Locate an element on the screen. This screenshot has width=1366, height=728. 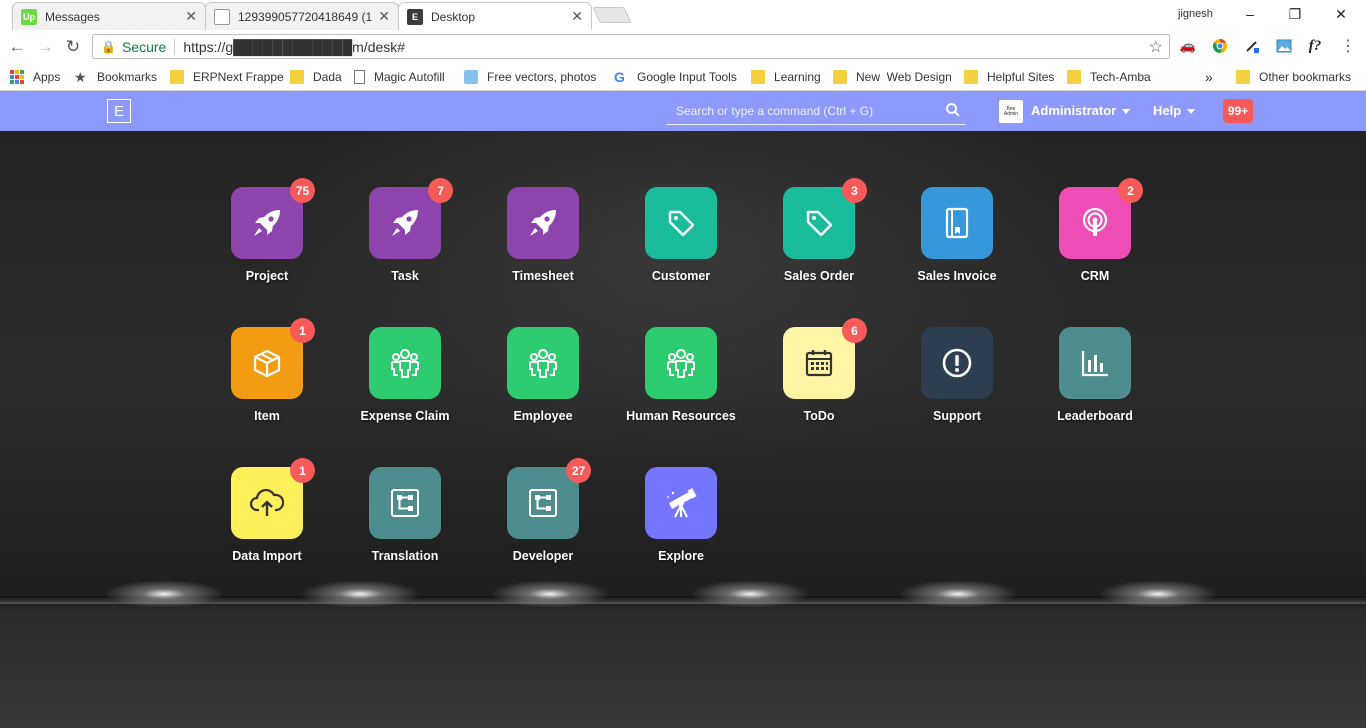
module-label: Data Import is located at coordinates (266, 556).